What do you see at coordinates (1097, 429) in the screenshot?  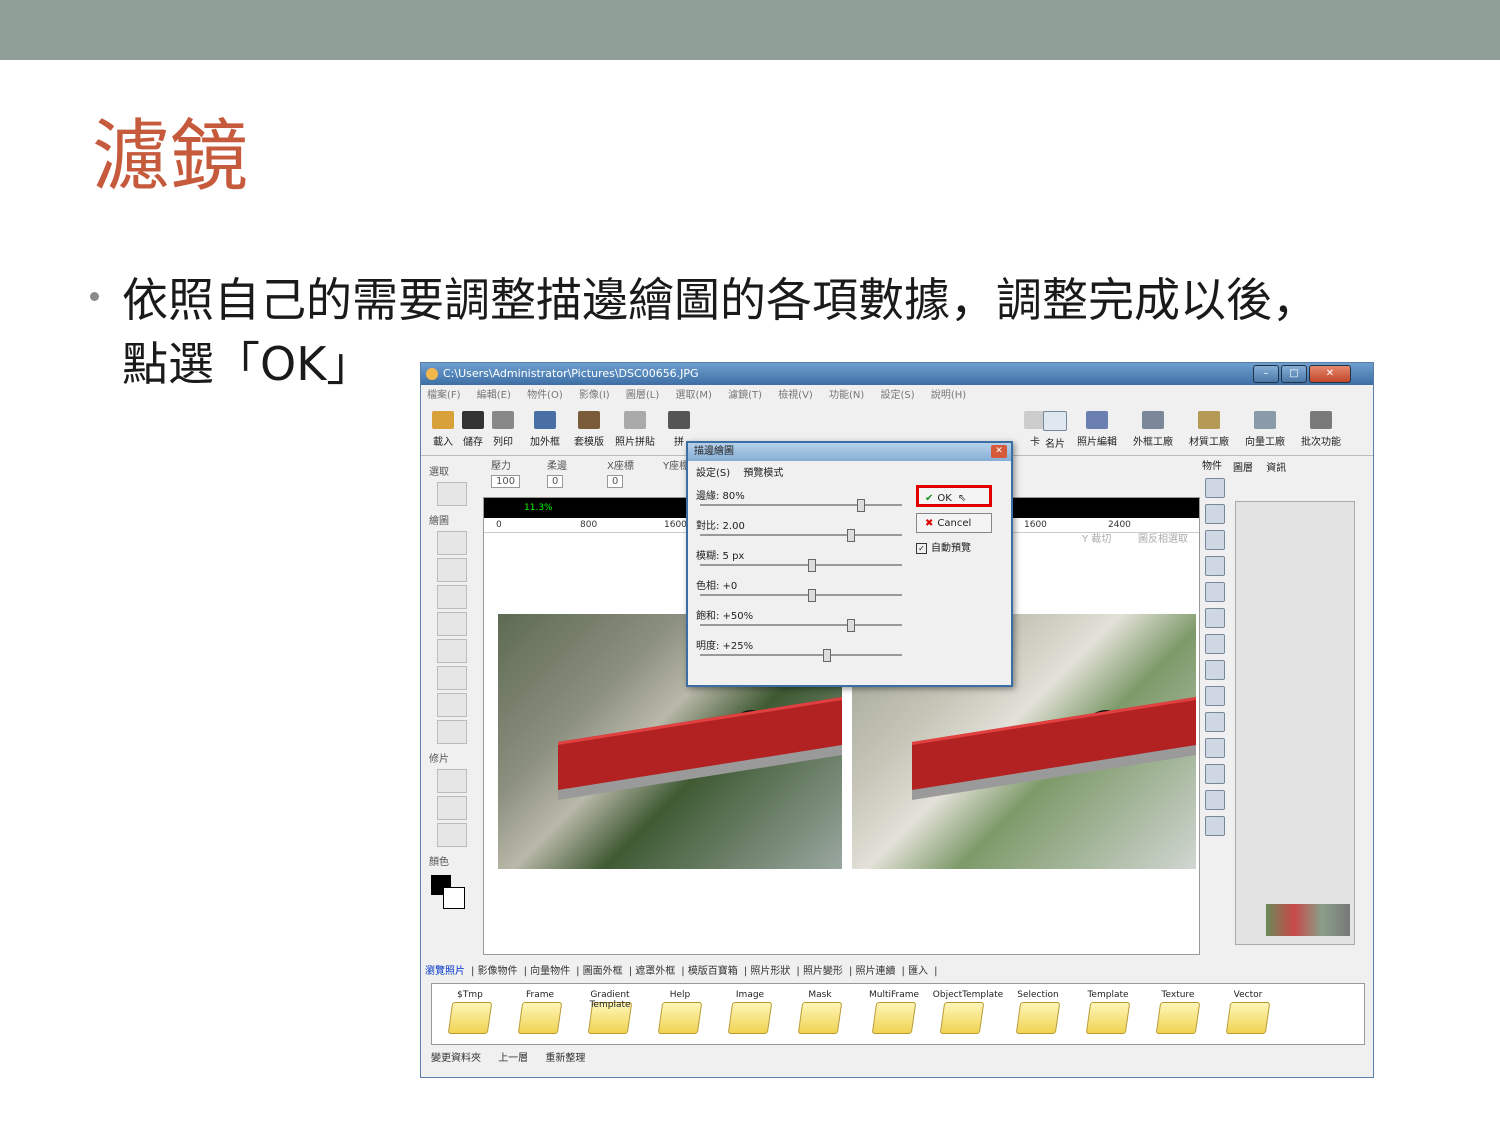 I see `toolbar-photo-edit-button: 照片編輯` at bounding box center [1097, 429].